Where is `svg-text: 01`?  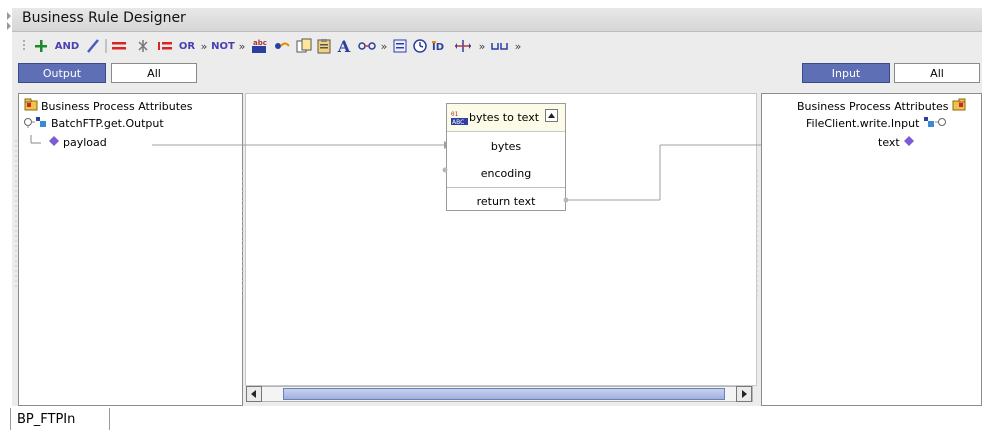 svg-text: 01 is located at coordinates (455, 114).